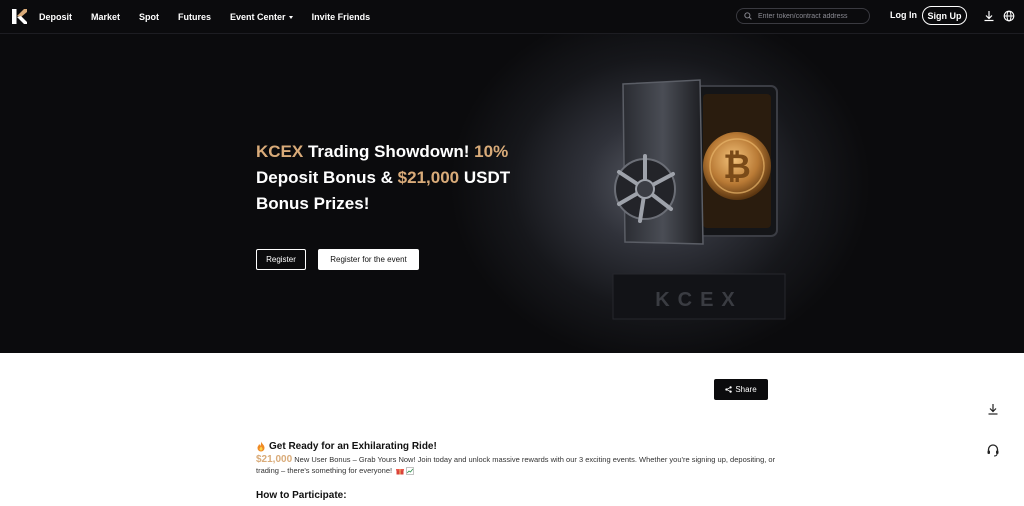 This screenshot has height=506, width=1024. What do you see at coordinates (410, 471) in the screenshot?
I see `chart-emoji-icon` at bounding box center [410, 471].